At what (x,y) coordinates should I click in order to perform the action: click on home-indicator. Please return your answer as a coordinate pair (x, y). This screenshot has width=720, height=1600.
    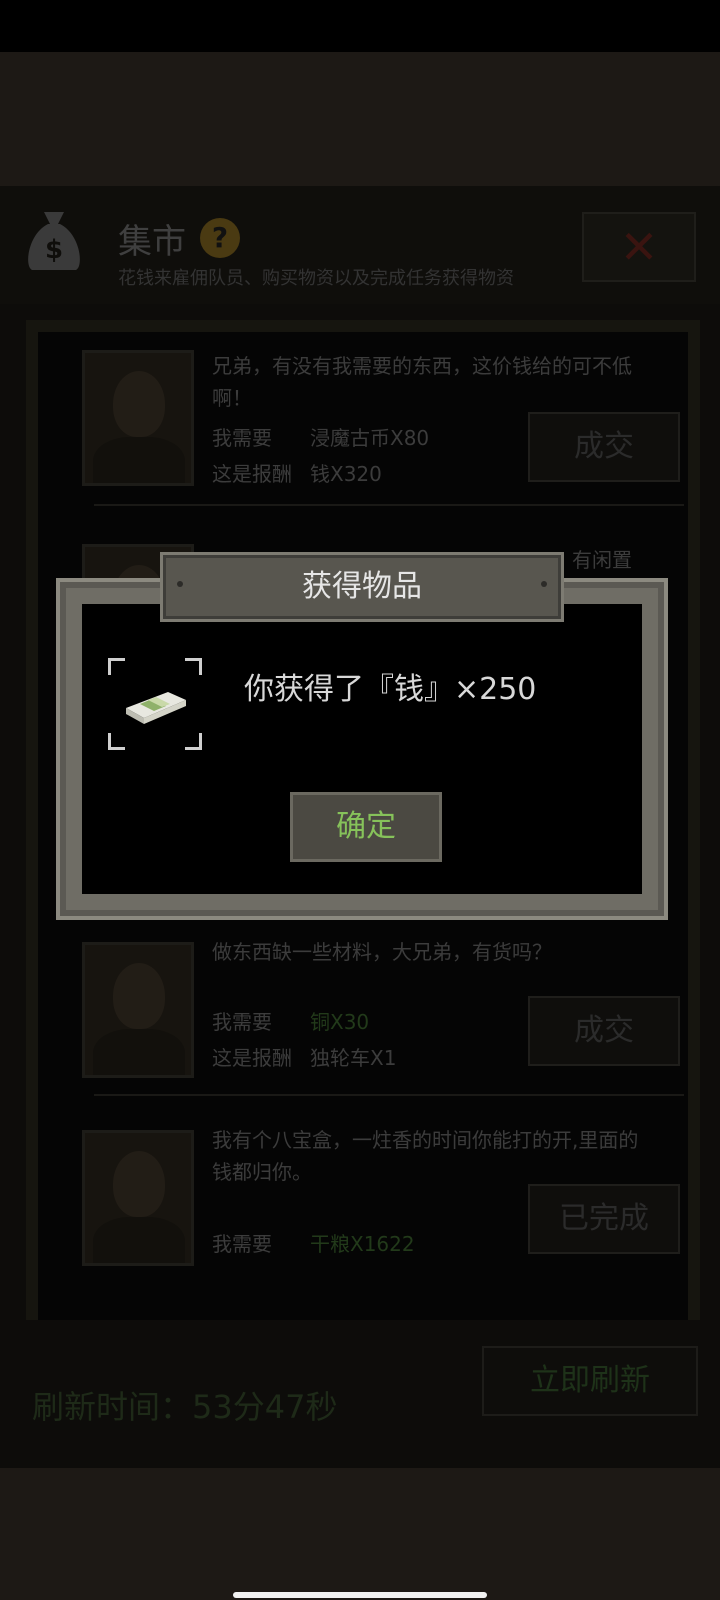
    Looking at the image, I should click on (360, 1595).